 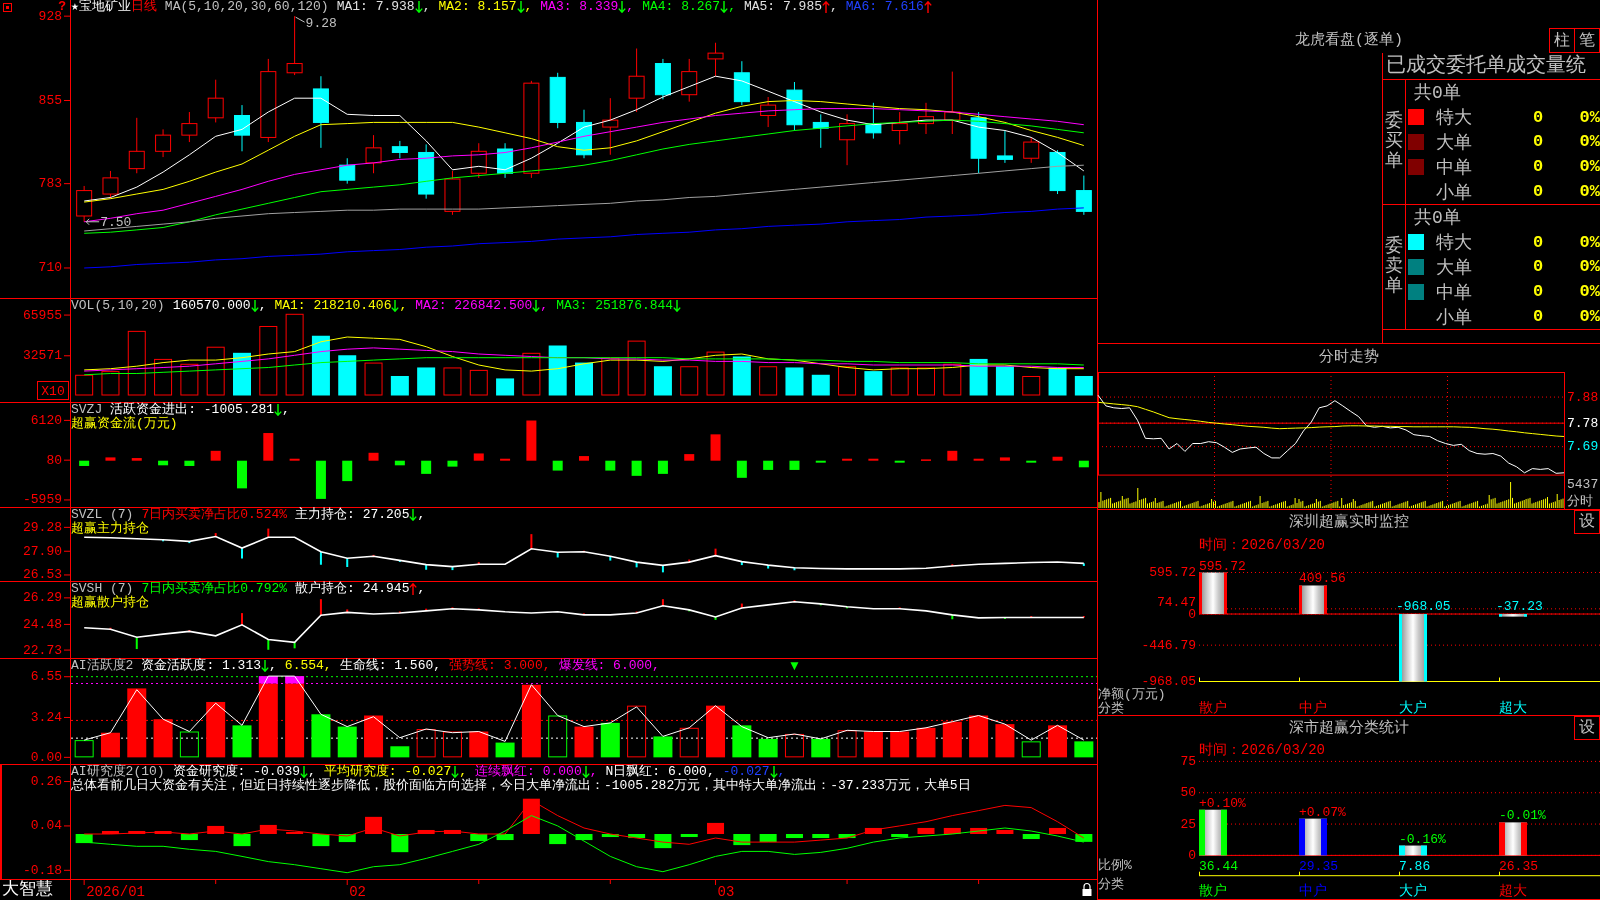 I want to click on axis-label: 7.88, so click(x=1583, y=397).